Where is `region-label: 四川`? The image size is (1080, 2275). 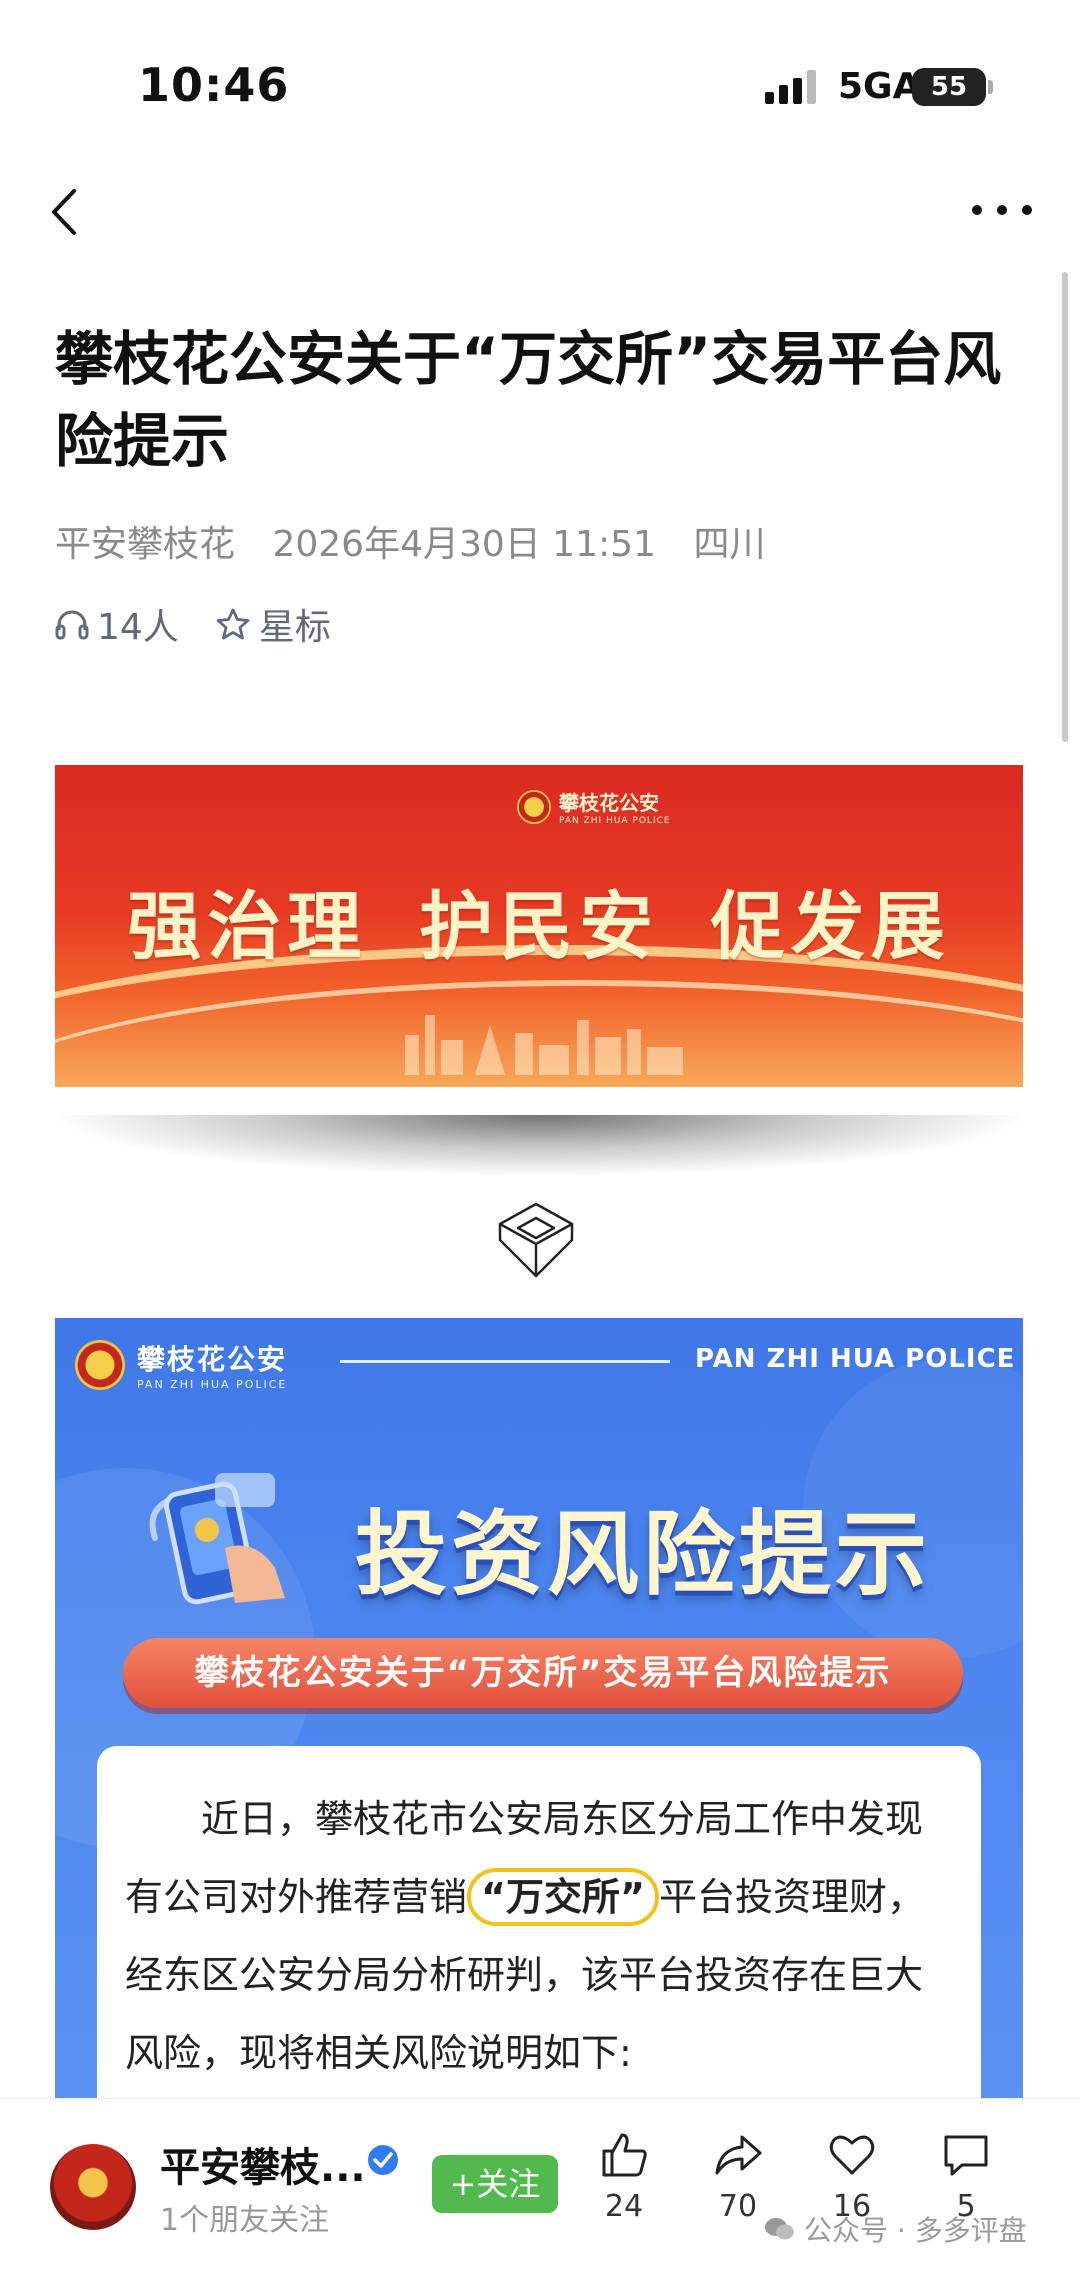 region-label: 四川 is located at coordinates (729, 544).